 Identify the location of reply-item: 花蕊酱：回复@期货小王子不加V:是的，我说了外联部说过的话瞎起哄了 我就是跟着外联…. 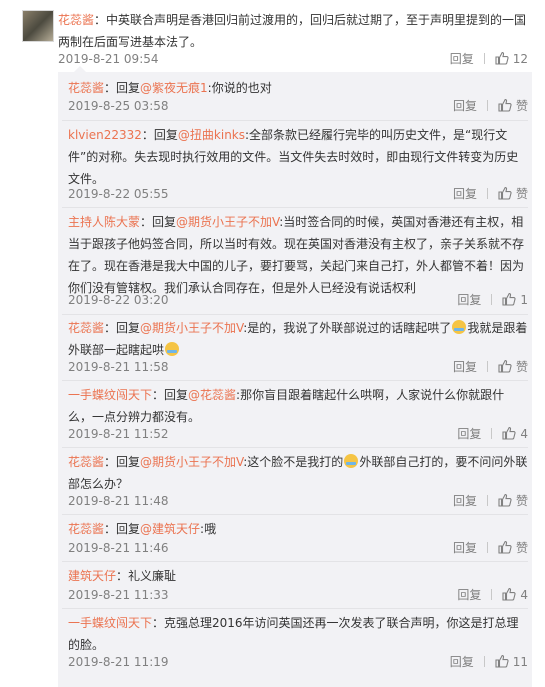
(298, 339).